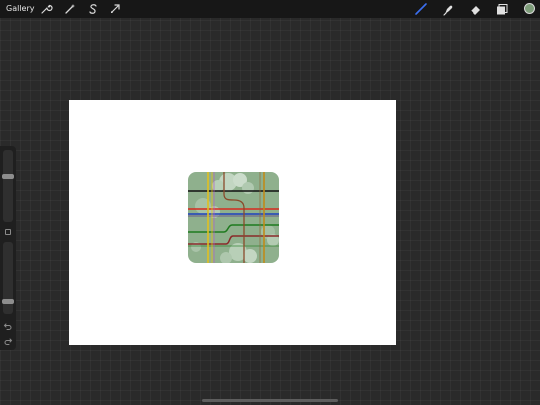  Describe the element at coordinates (529, 8) in the screenshot. I see `color-picker-button` at that location.